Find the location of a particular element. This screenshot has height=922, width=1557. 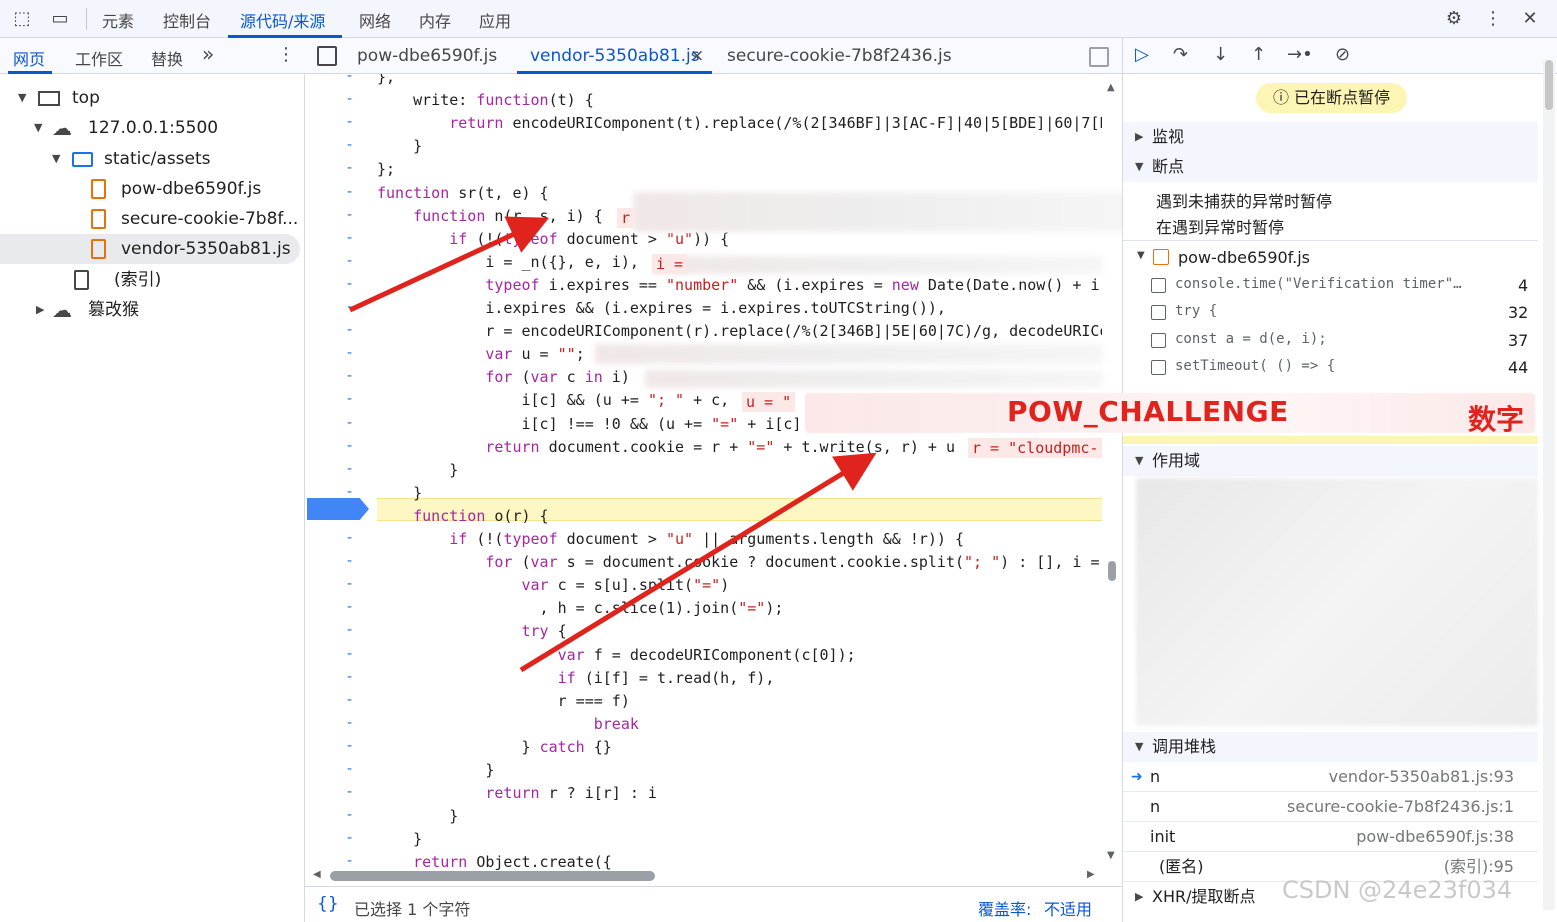

arrow-to-write-arg is located at coordinates (698, 562).